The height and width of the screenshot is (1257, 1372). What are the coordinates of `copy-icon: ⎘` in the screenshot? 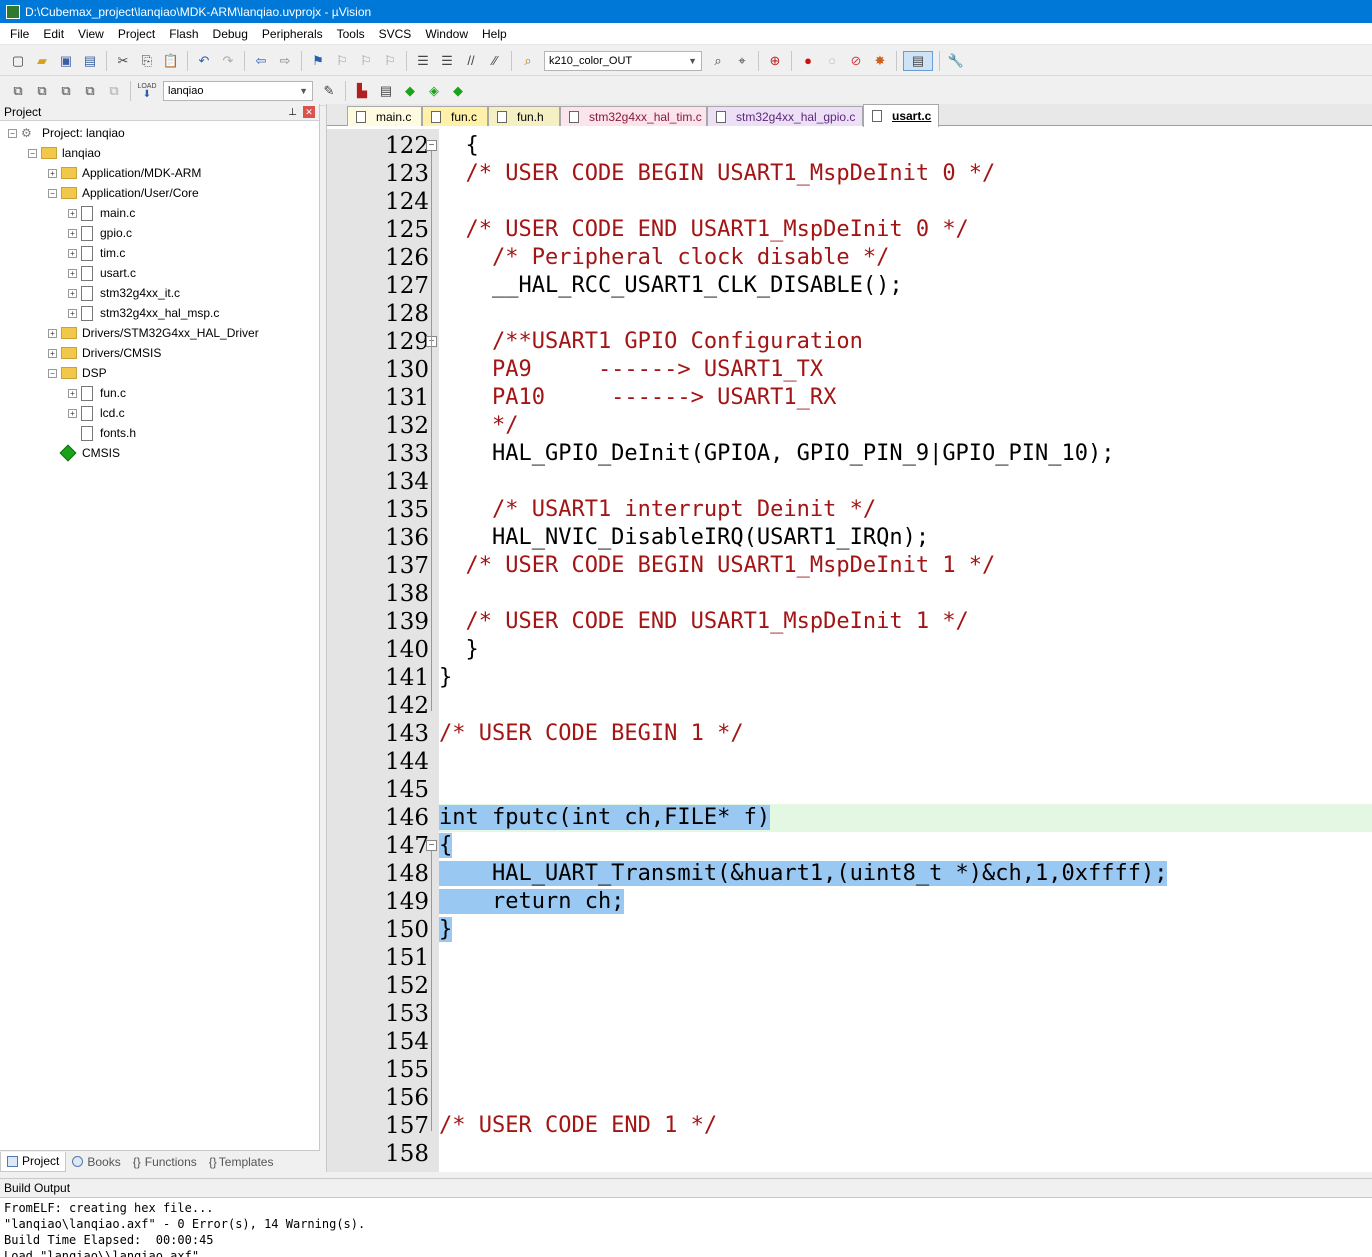 It's located at (147, 61).